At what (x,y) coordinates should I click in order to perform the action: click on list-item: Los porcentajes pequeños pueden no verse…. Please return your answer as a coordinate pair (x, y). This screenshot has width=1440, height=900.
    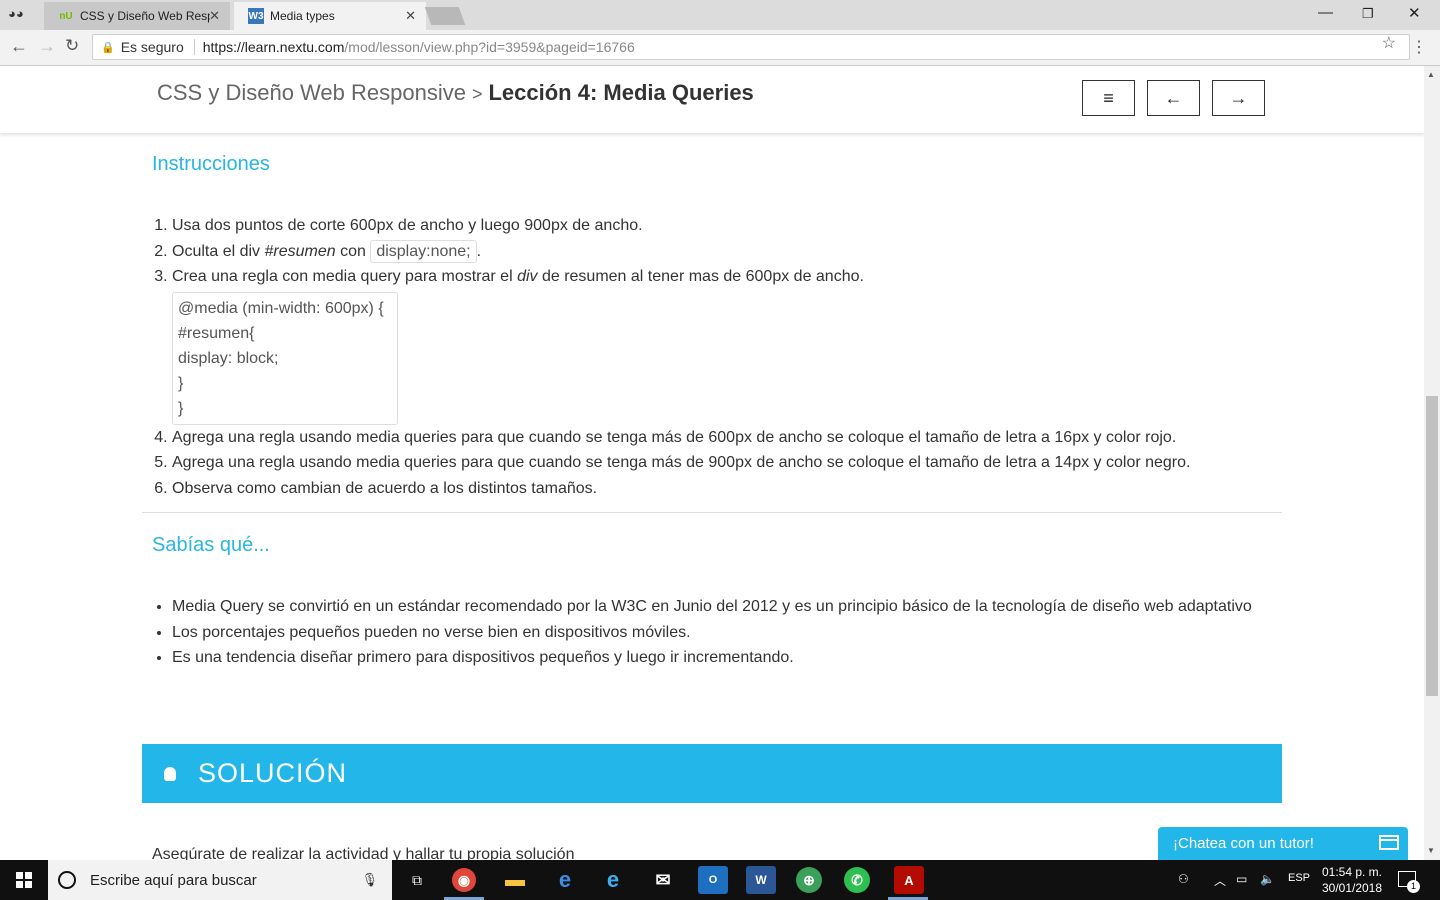
    Looking at the image, I should click on (712, 633).